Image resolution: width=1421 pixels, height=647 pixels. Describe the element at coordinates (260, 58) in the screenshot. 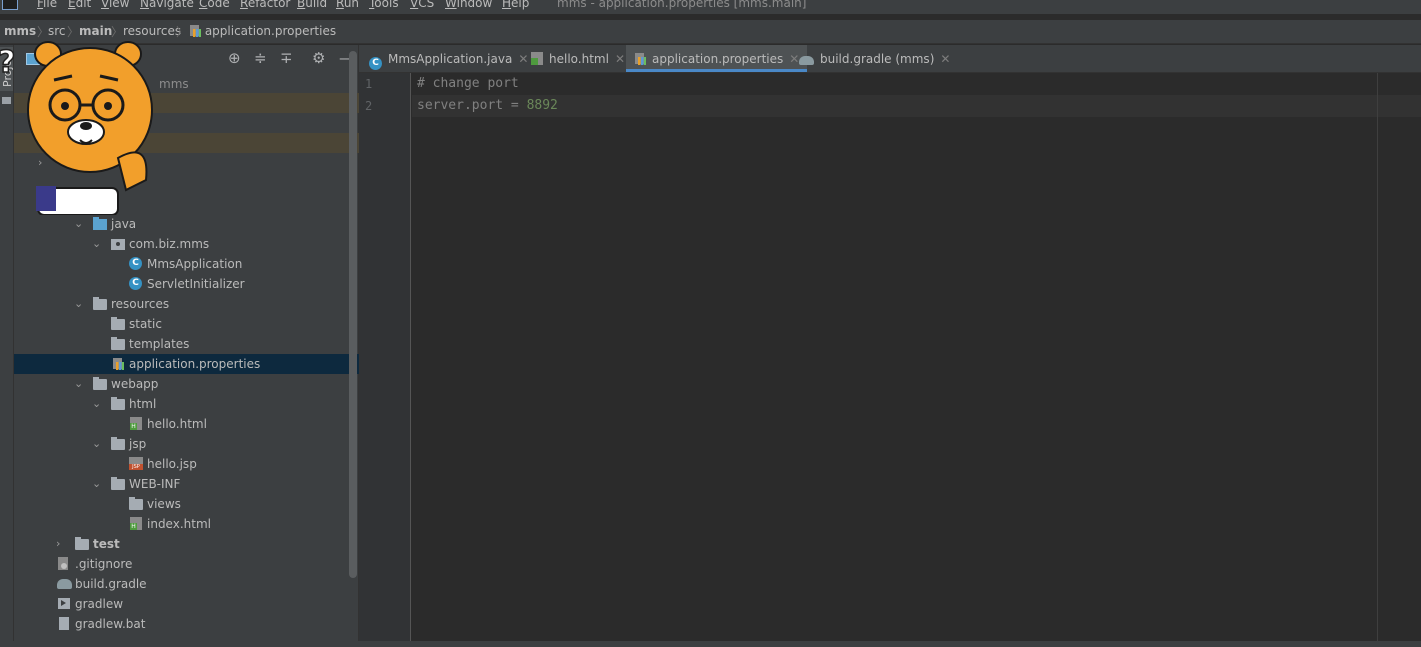

I see `expand-all-icon: ≑` at that location.